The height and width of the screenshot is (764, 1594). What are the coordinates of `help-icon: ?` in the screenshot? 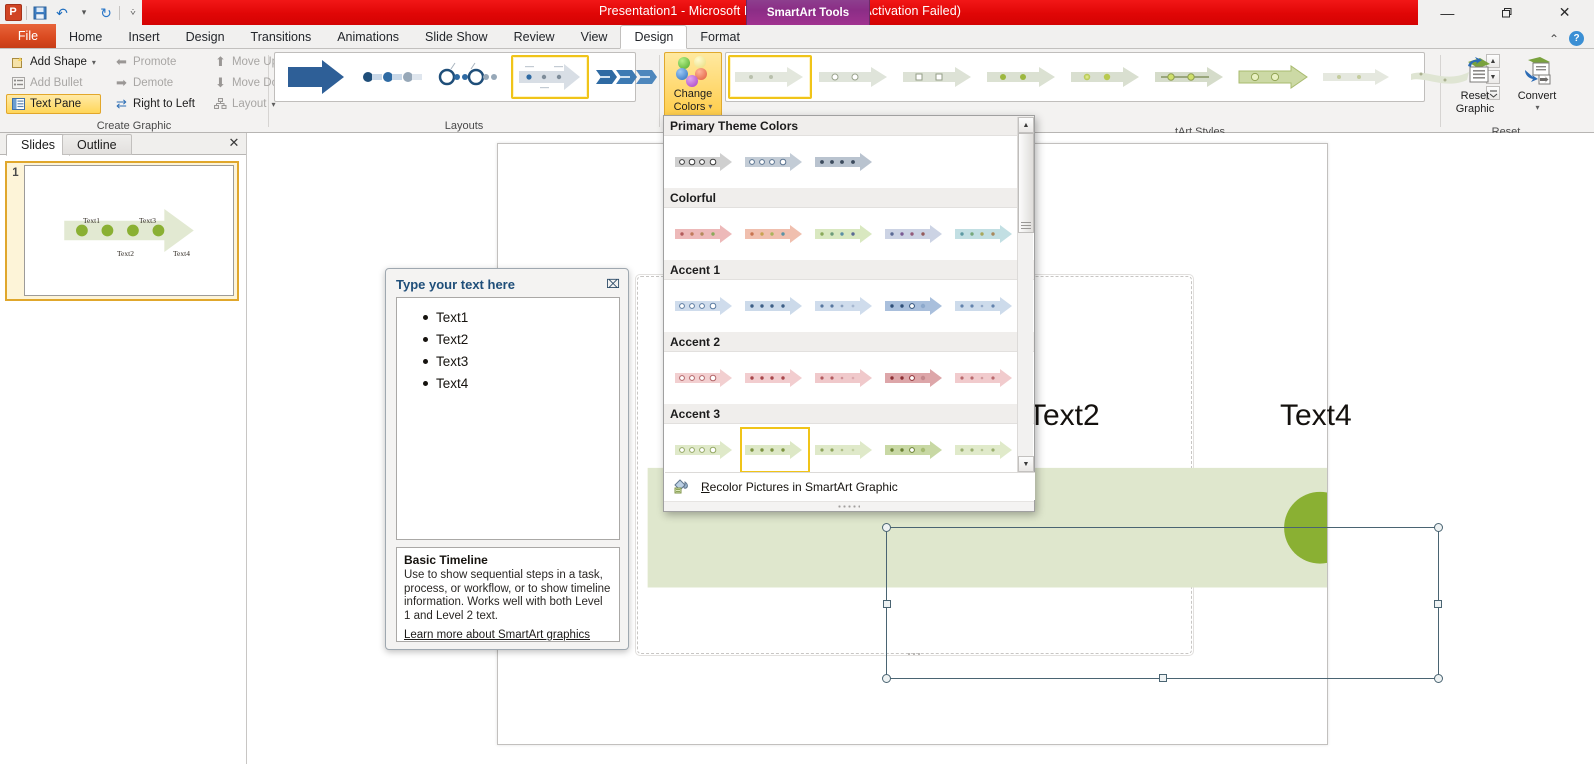 It's located at (1576, 38).